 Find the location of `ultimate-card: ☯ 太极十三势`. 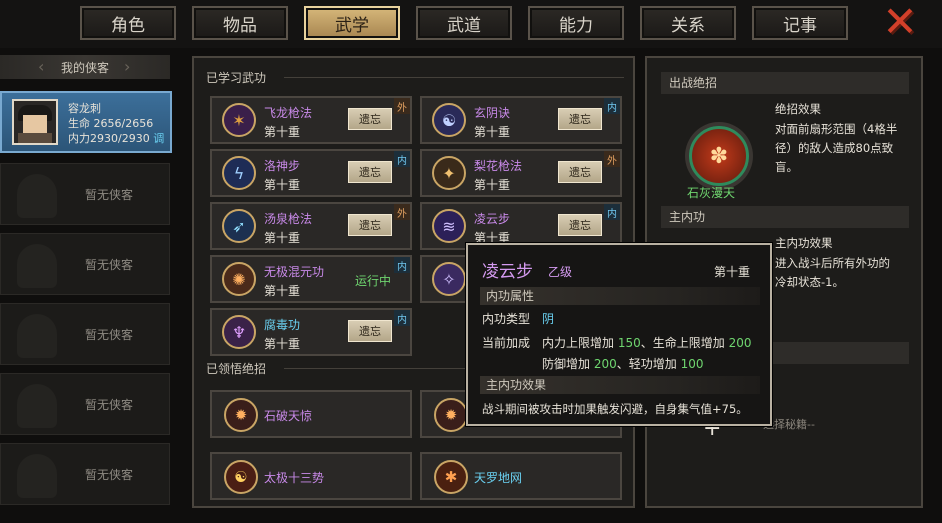

ultimate-card: ☯ 太极十三势 is located at coordinates (311, 476).